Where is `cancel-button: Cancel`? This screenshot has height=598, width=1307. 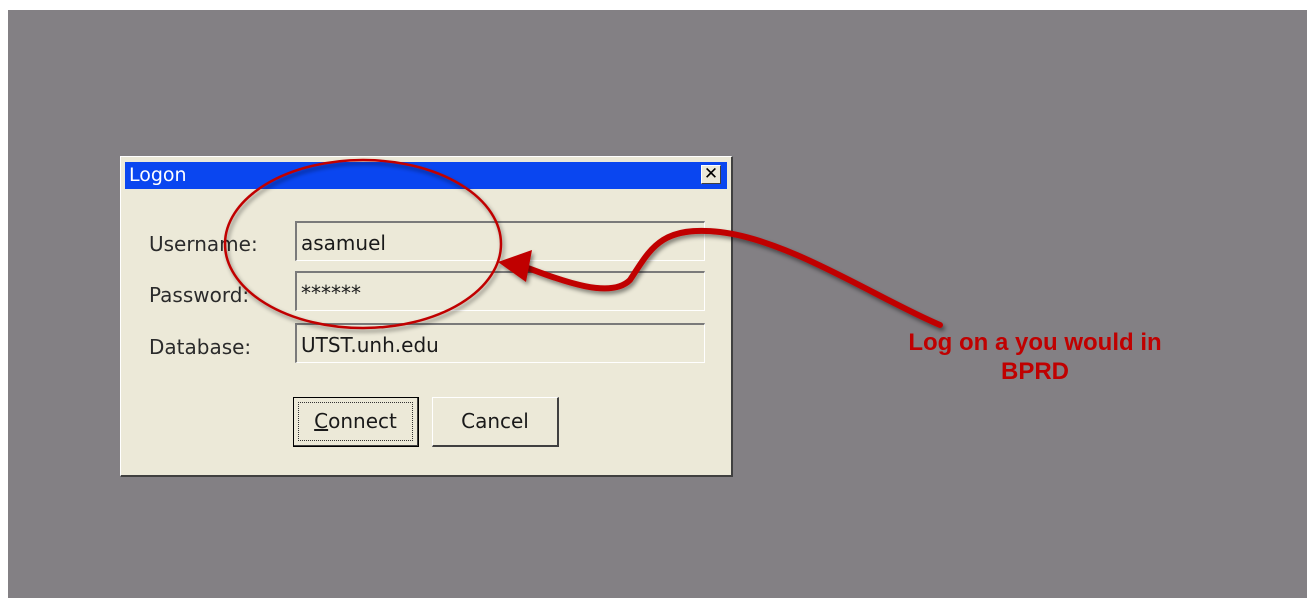
cancel-button: Cancel is located at coordinates (495, 422).